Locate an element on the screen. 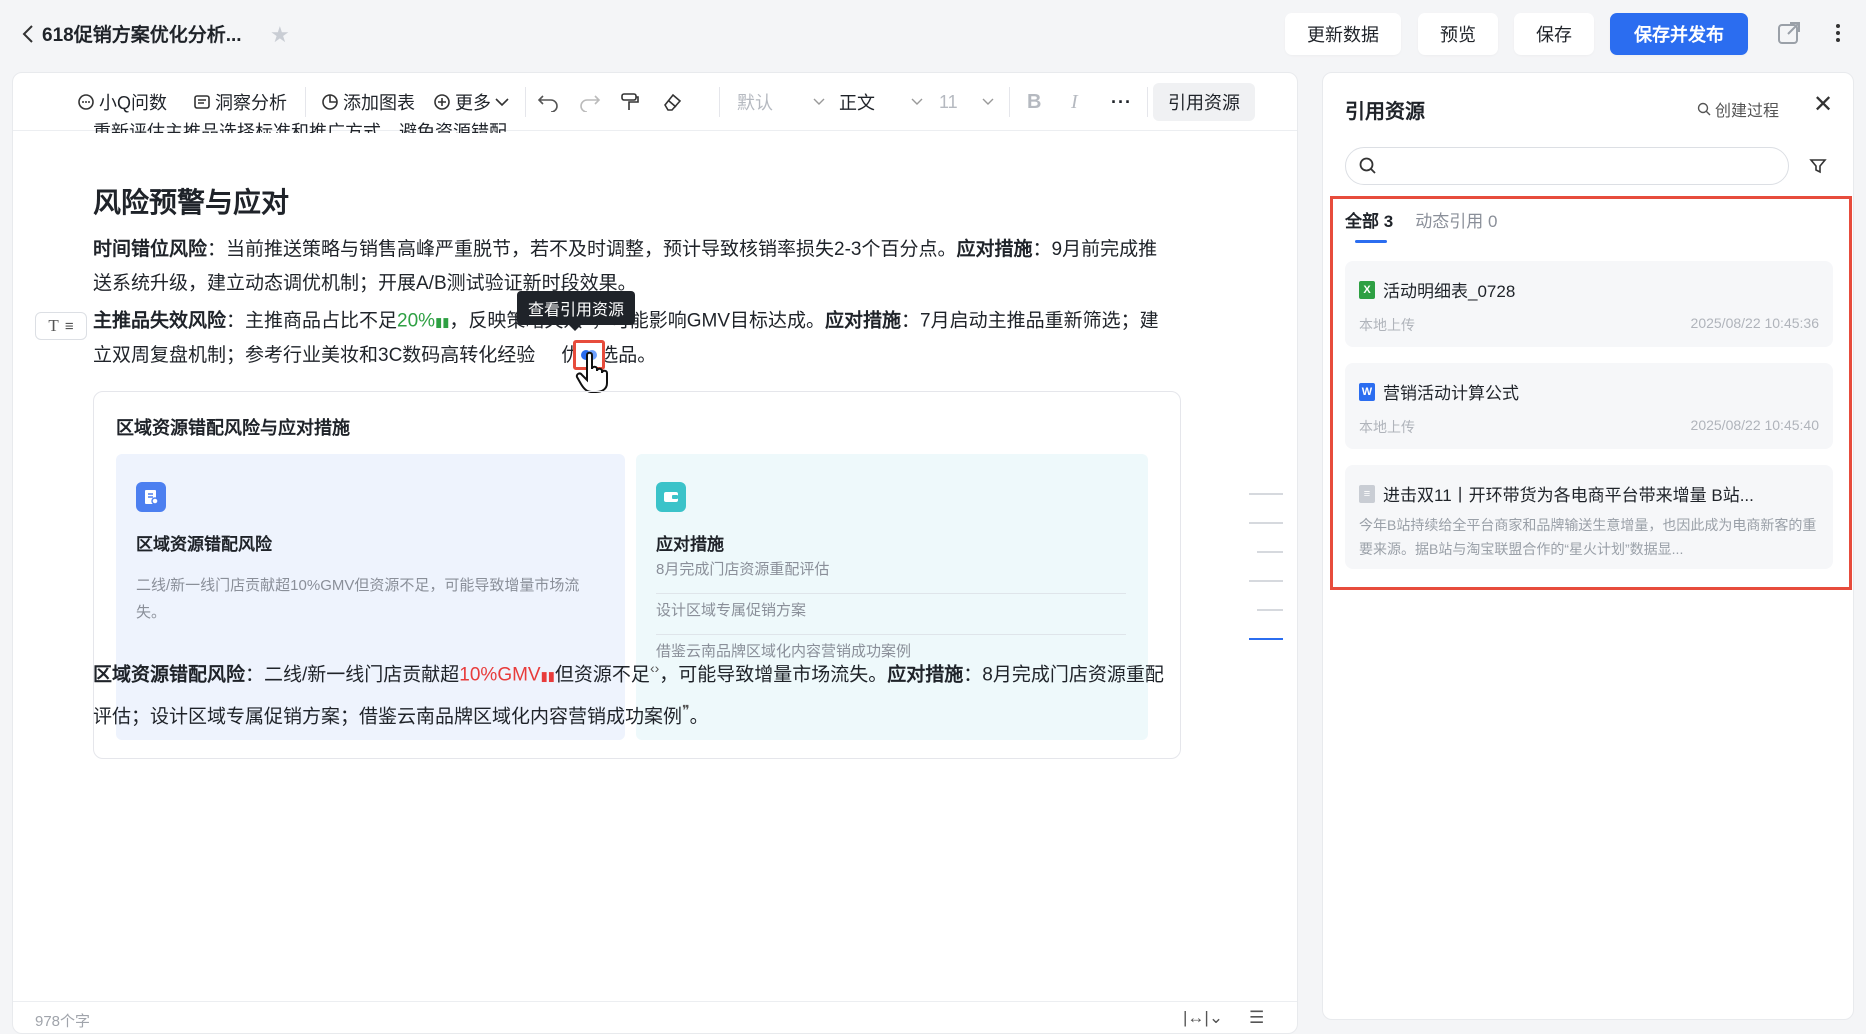 The height and width of the screenshot is (1034, 1866). add-chart-label: 添加图表 is located at coordinates (379, 103).